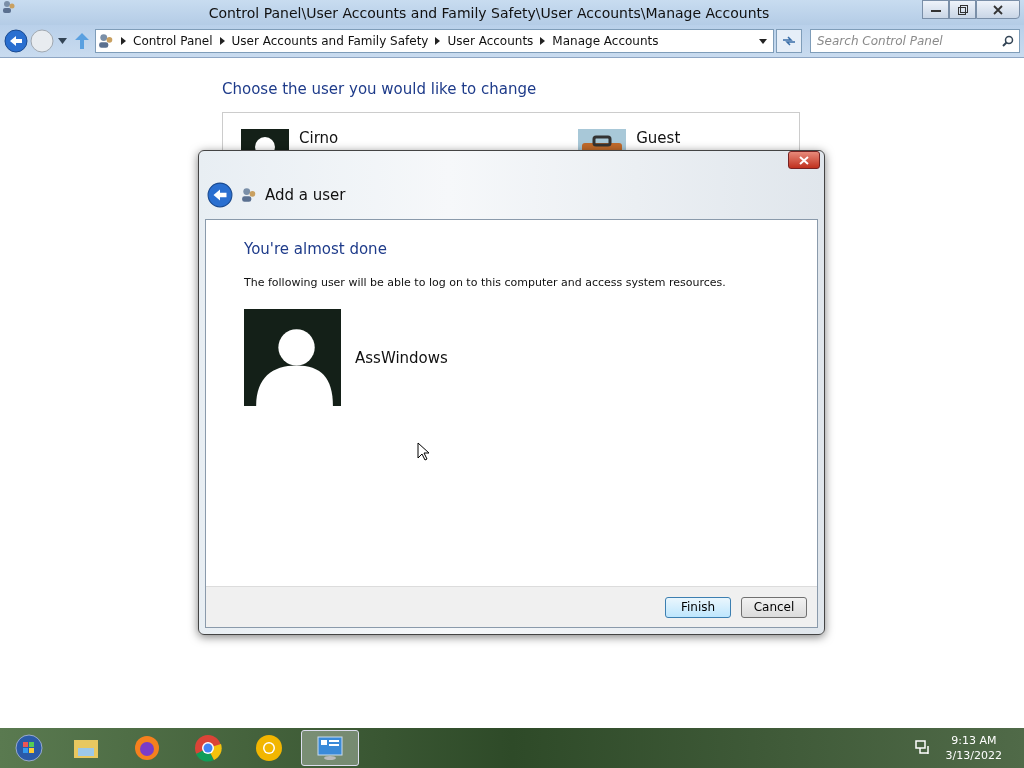 The image size is (1024, 768). What do you see at coordinates (319, 138) in the screenshot?
I see `account-name: Cirno` at bounding box center [319, 138].